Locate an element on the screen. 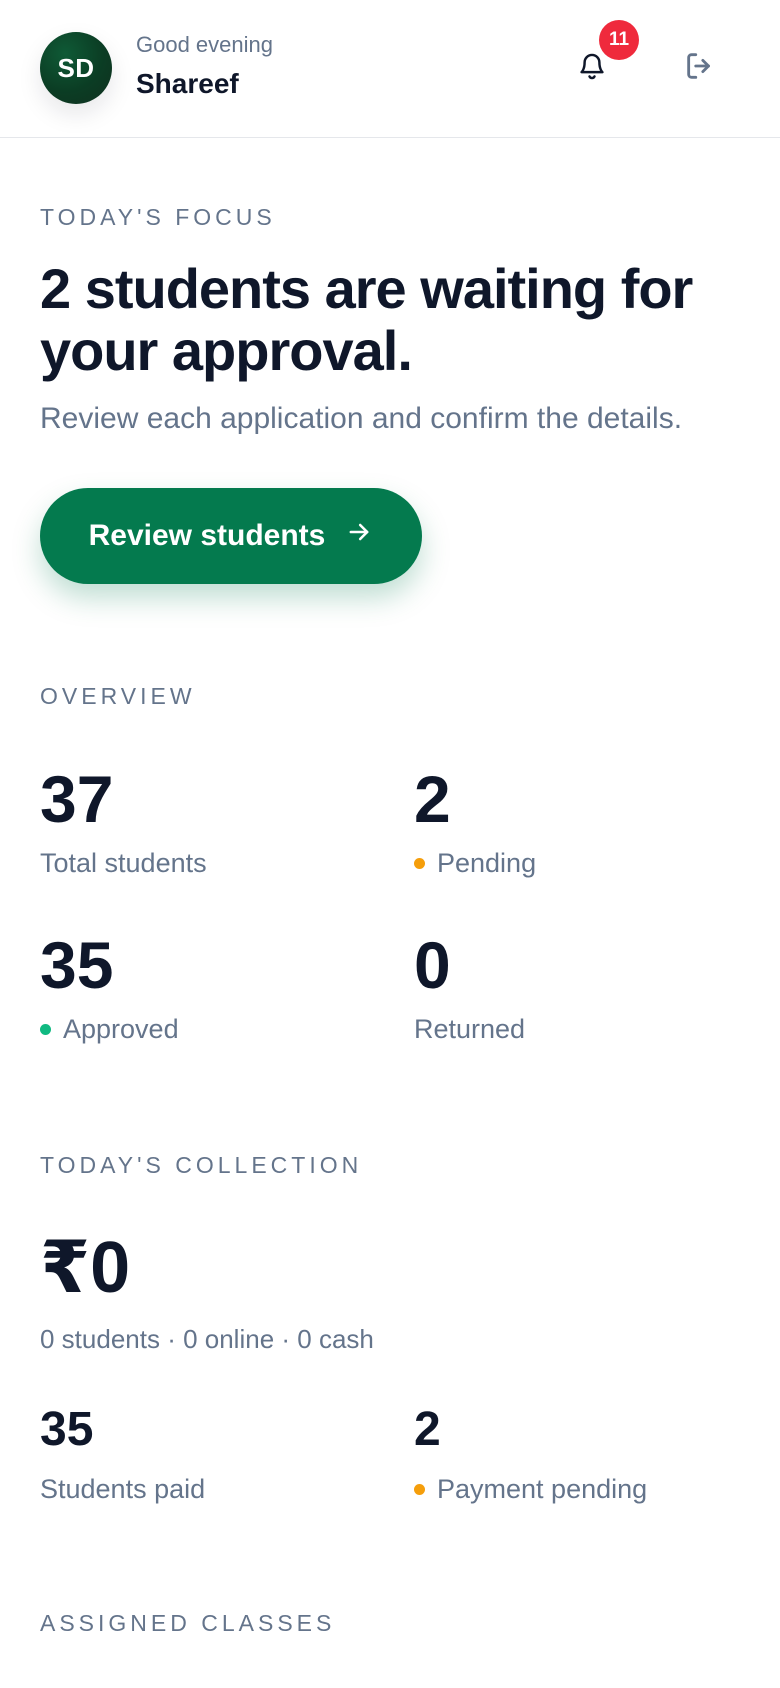 This screenshot has width=780, height=1688. payment-pending-dot-icon is located at coordinates (419, 1489).